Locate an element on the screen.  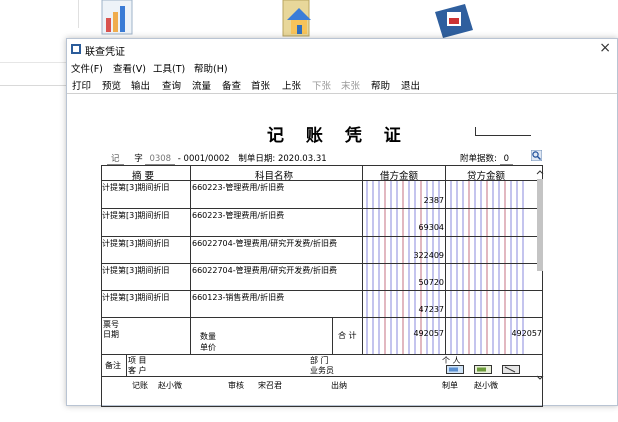
entry-debit: 50720 is located at coordinates (404, 282).